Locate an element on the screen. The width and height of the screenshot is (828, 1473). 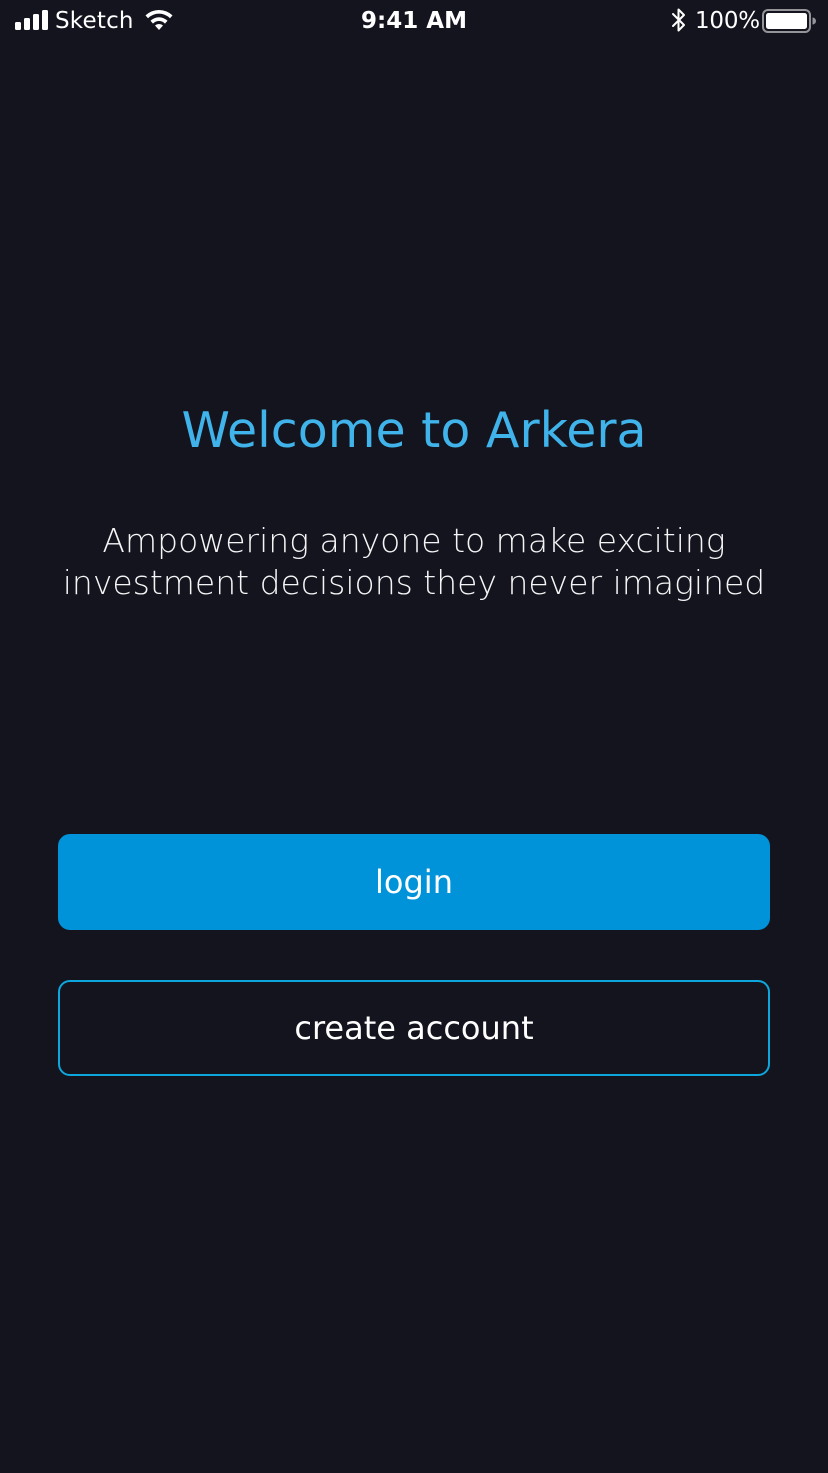
tagline-line-1: Ampowering anyone to make exciting is located at coordinates (414, 540).